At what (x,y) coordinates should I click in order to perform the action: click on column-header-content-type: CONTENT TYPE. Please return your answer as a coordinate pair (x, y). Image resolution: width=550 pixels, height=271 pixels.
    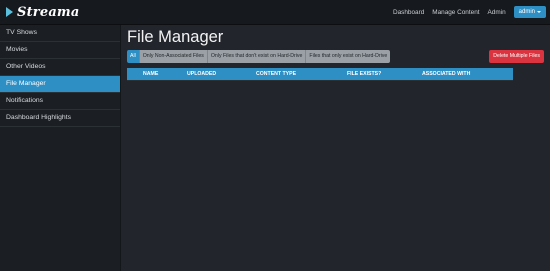
    Looking at the image, I should click on (276, 74).